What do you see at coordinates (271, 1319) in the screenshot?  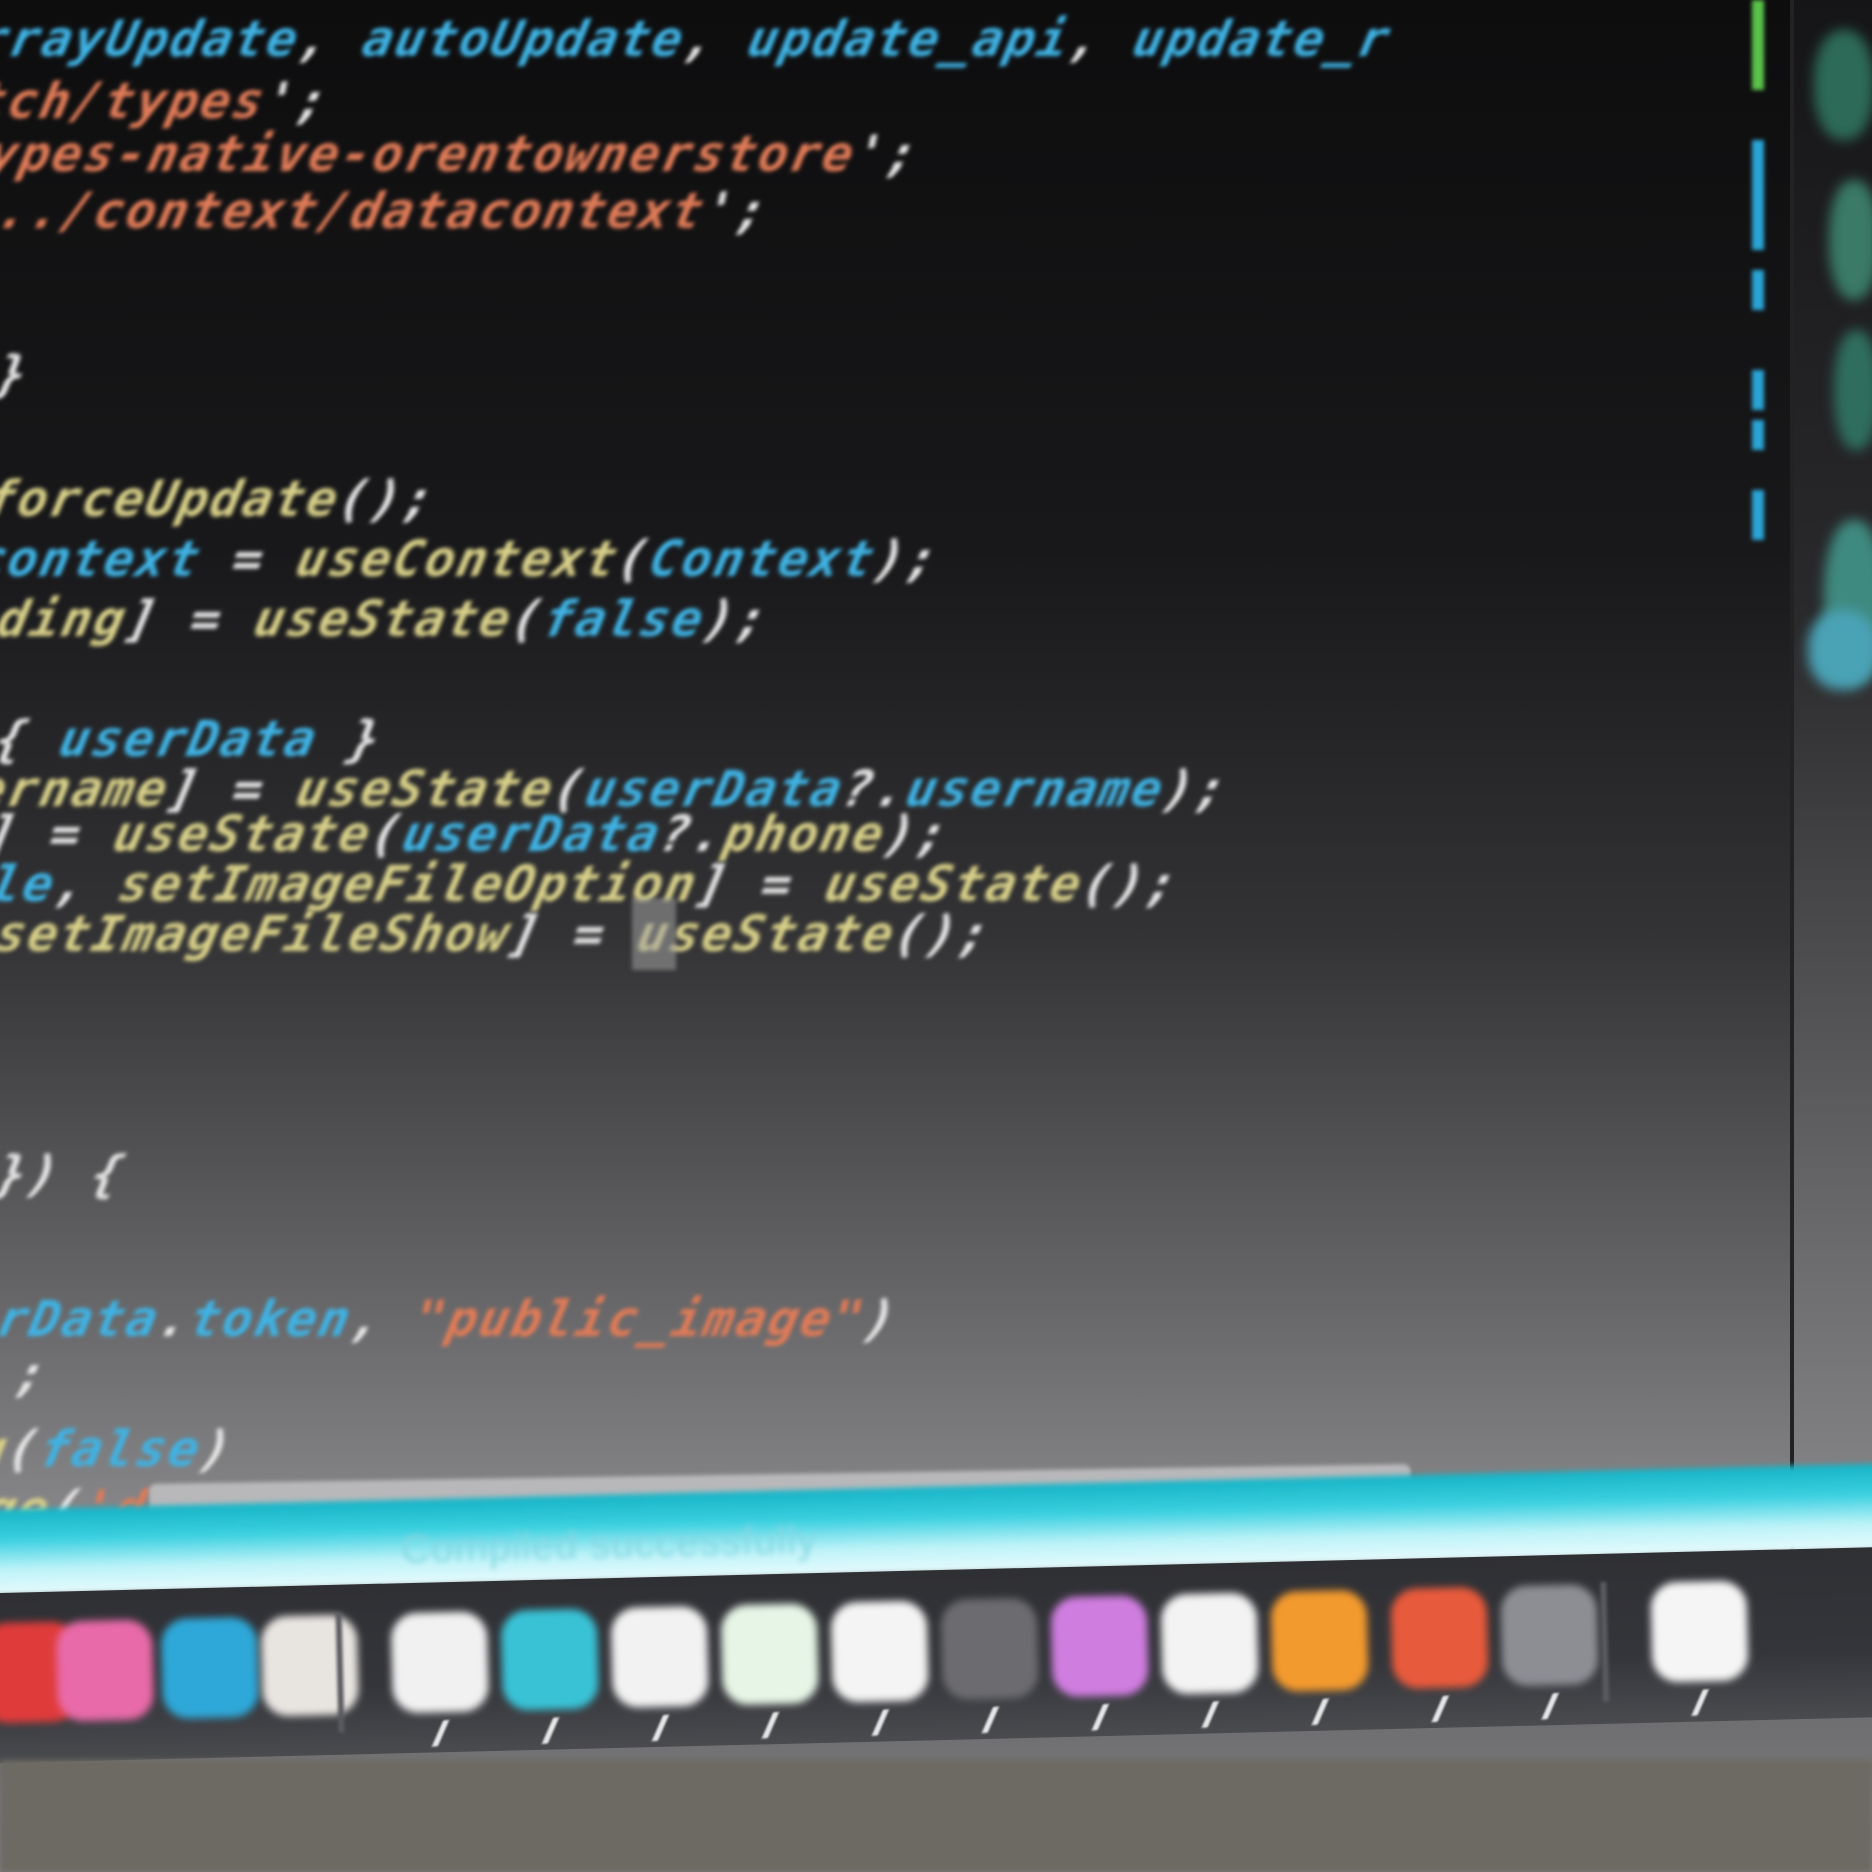 I see `code-token: token` at bounding box center [271, 1319].